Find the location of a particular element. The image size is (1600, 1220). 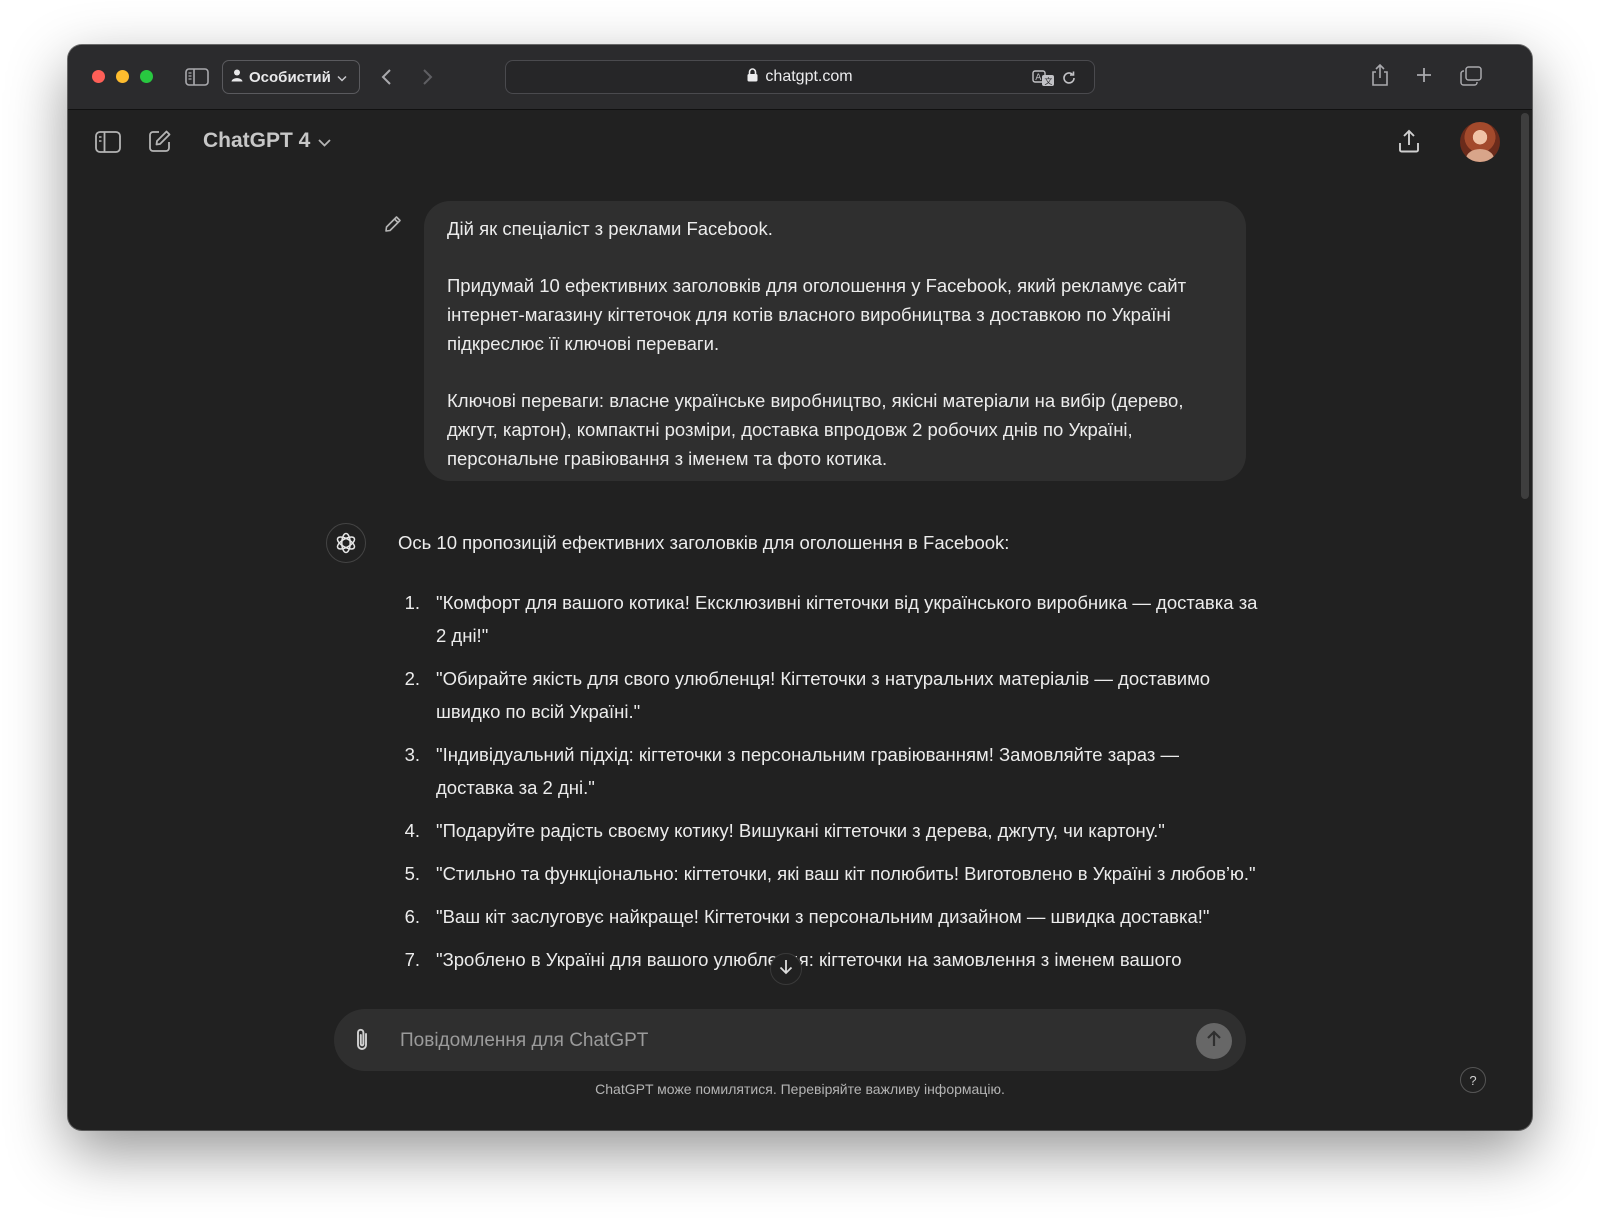

chatgpt-logo-icon is located at coordinates (346, 543).